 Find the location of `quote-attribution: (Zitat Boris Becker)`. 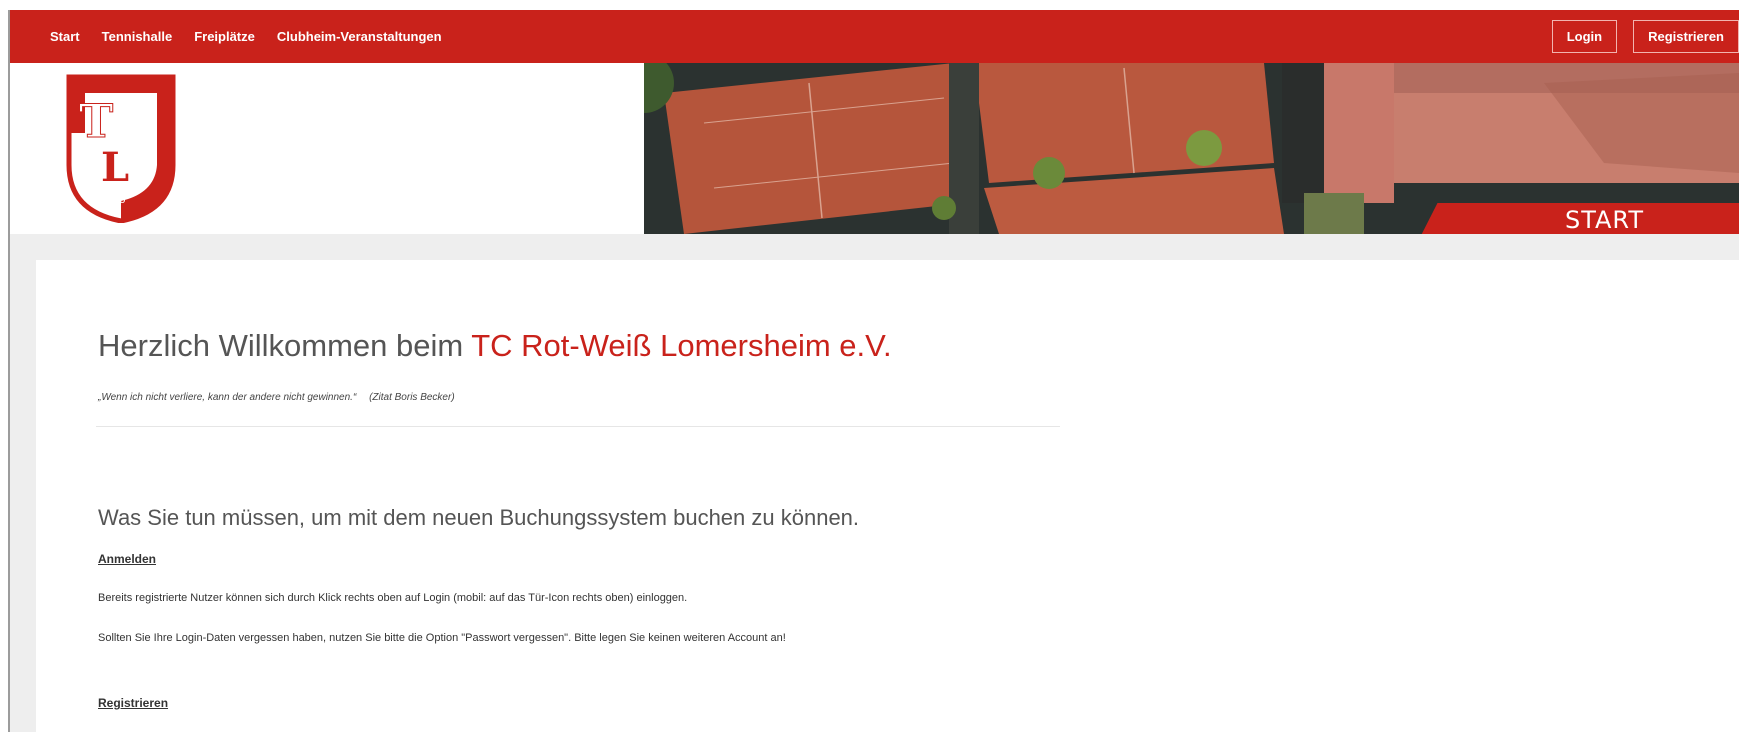

quote-attribution: (Zitat Boris Becker) is located at coordinates (412, 397).